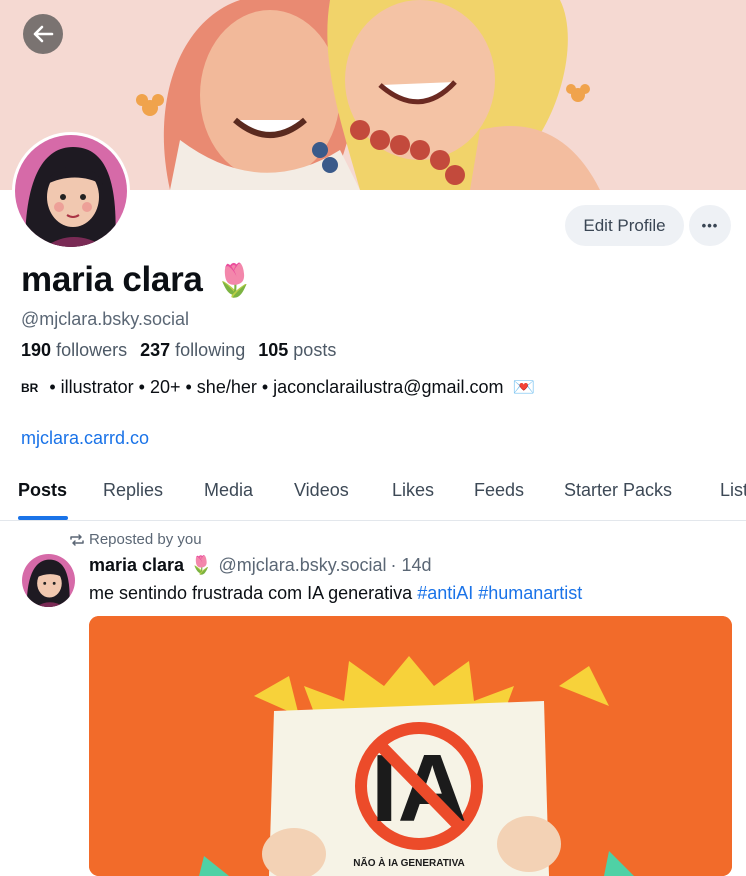  Describe the element at coordinates (105, 319) in the screenshot. I see `profile-handle: @mjclara.bsky.social` at that location.